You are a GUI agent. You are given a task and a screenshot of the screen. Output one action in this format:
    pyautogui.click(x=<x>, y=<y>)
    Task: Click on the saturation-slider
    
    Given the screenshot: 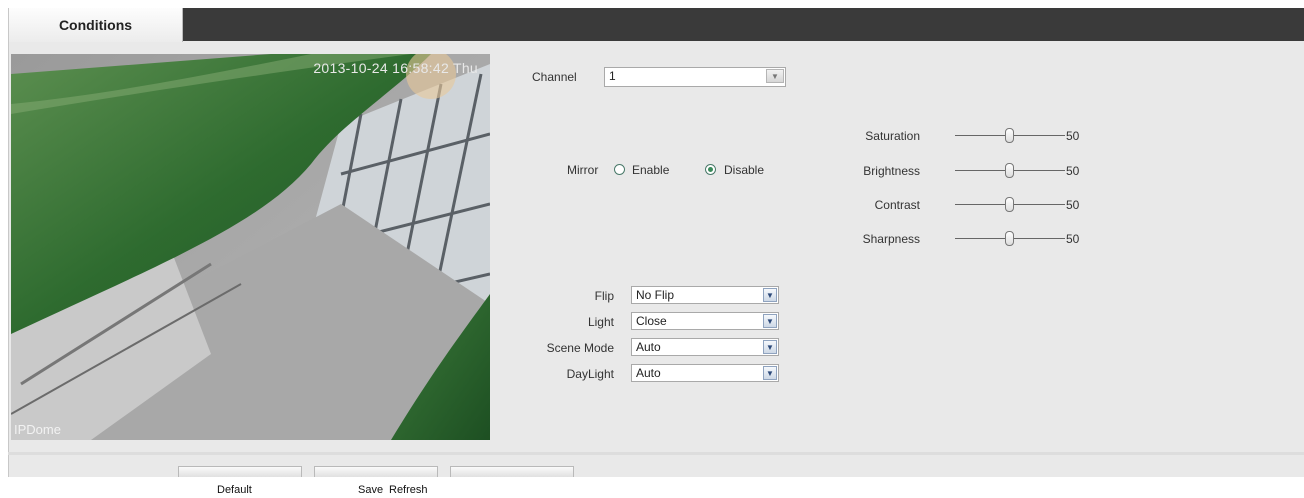 What is the action you would take?
    pyautogui.click(x=1010, y=136)
    